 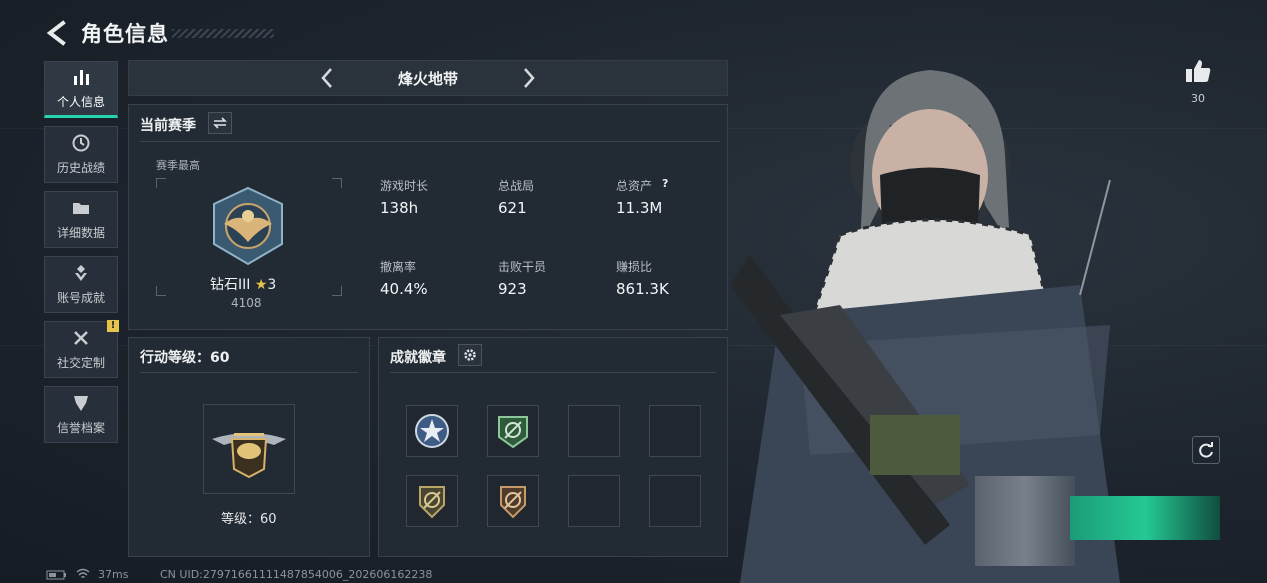 I want to click on stat-label: 总资产, so click(x=634, y=186).